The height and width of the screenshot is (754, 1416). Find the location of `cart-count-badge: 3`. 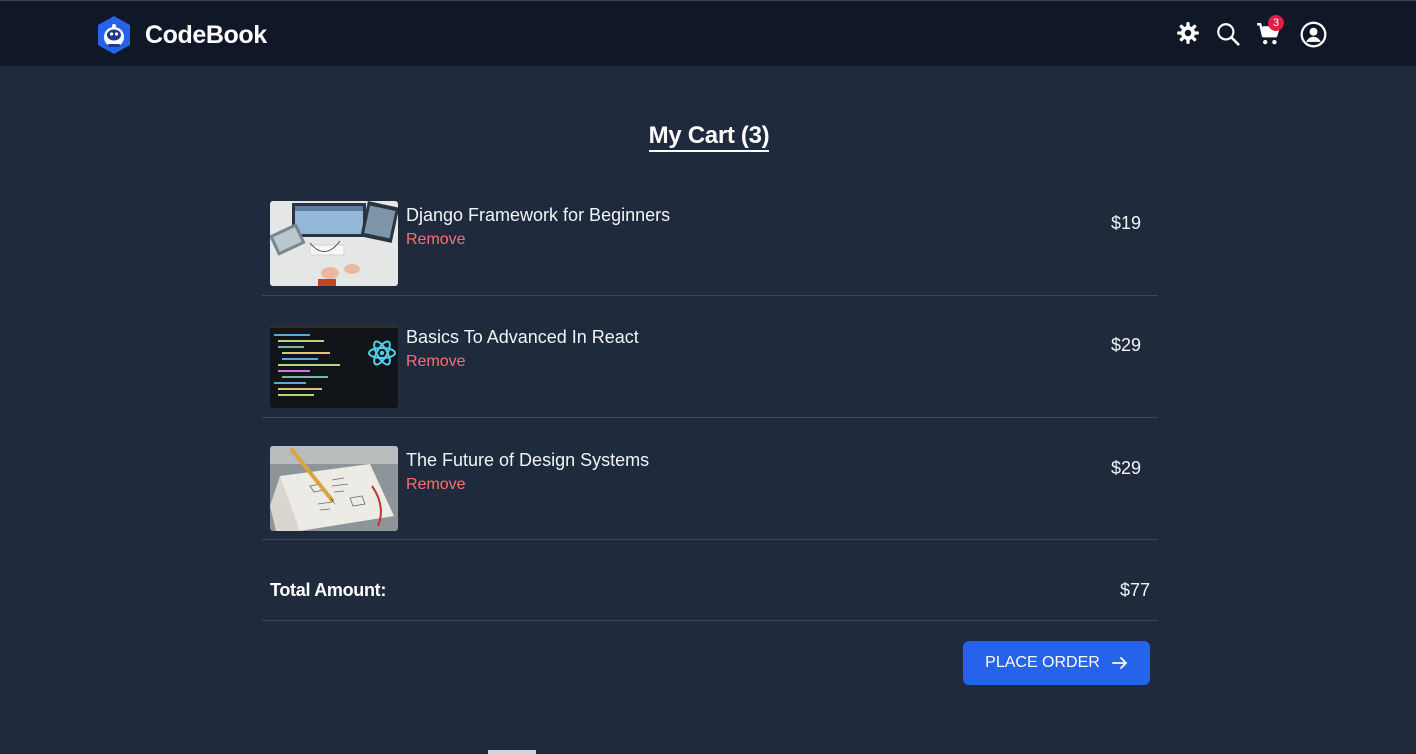

cart-count-badge: 3 is located at coordinates (1276, 23).